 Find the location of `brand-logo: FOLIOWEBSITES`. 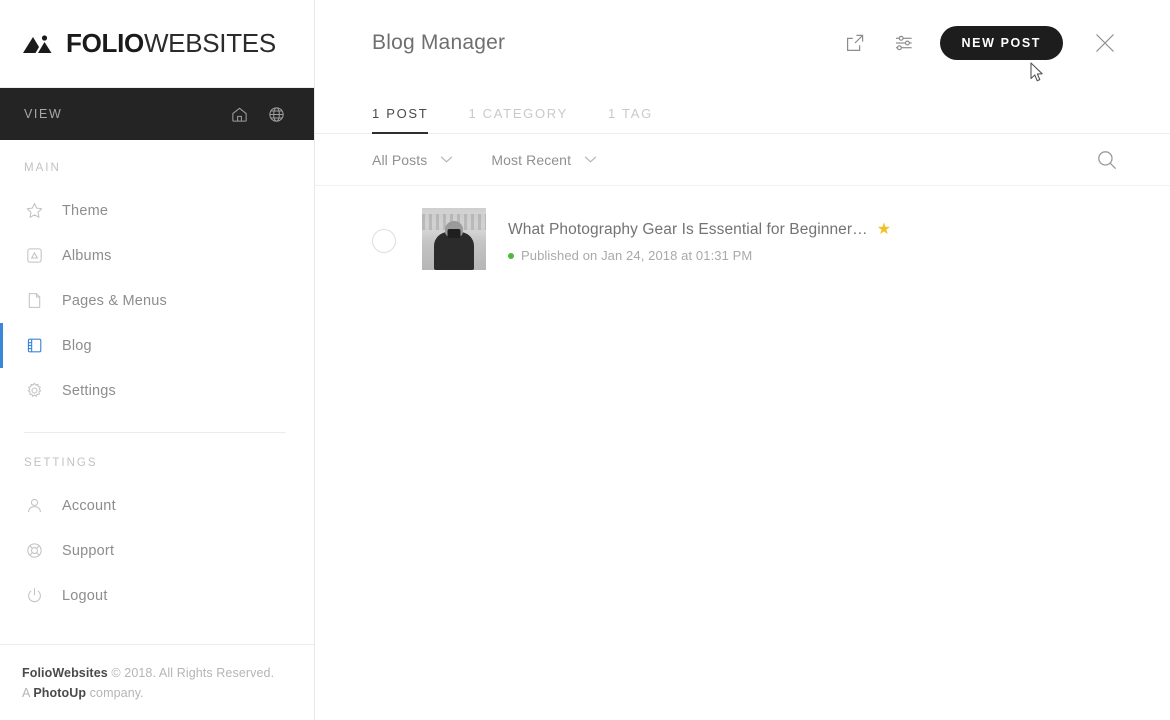

brand-logo: FOLIOWEBSITES is located at coordinates (157, 44).